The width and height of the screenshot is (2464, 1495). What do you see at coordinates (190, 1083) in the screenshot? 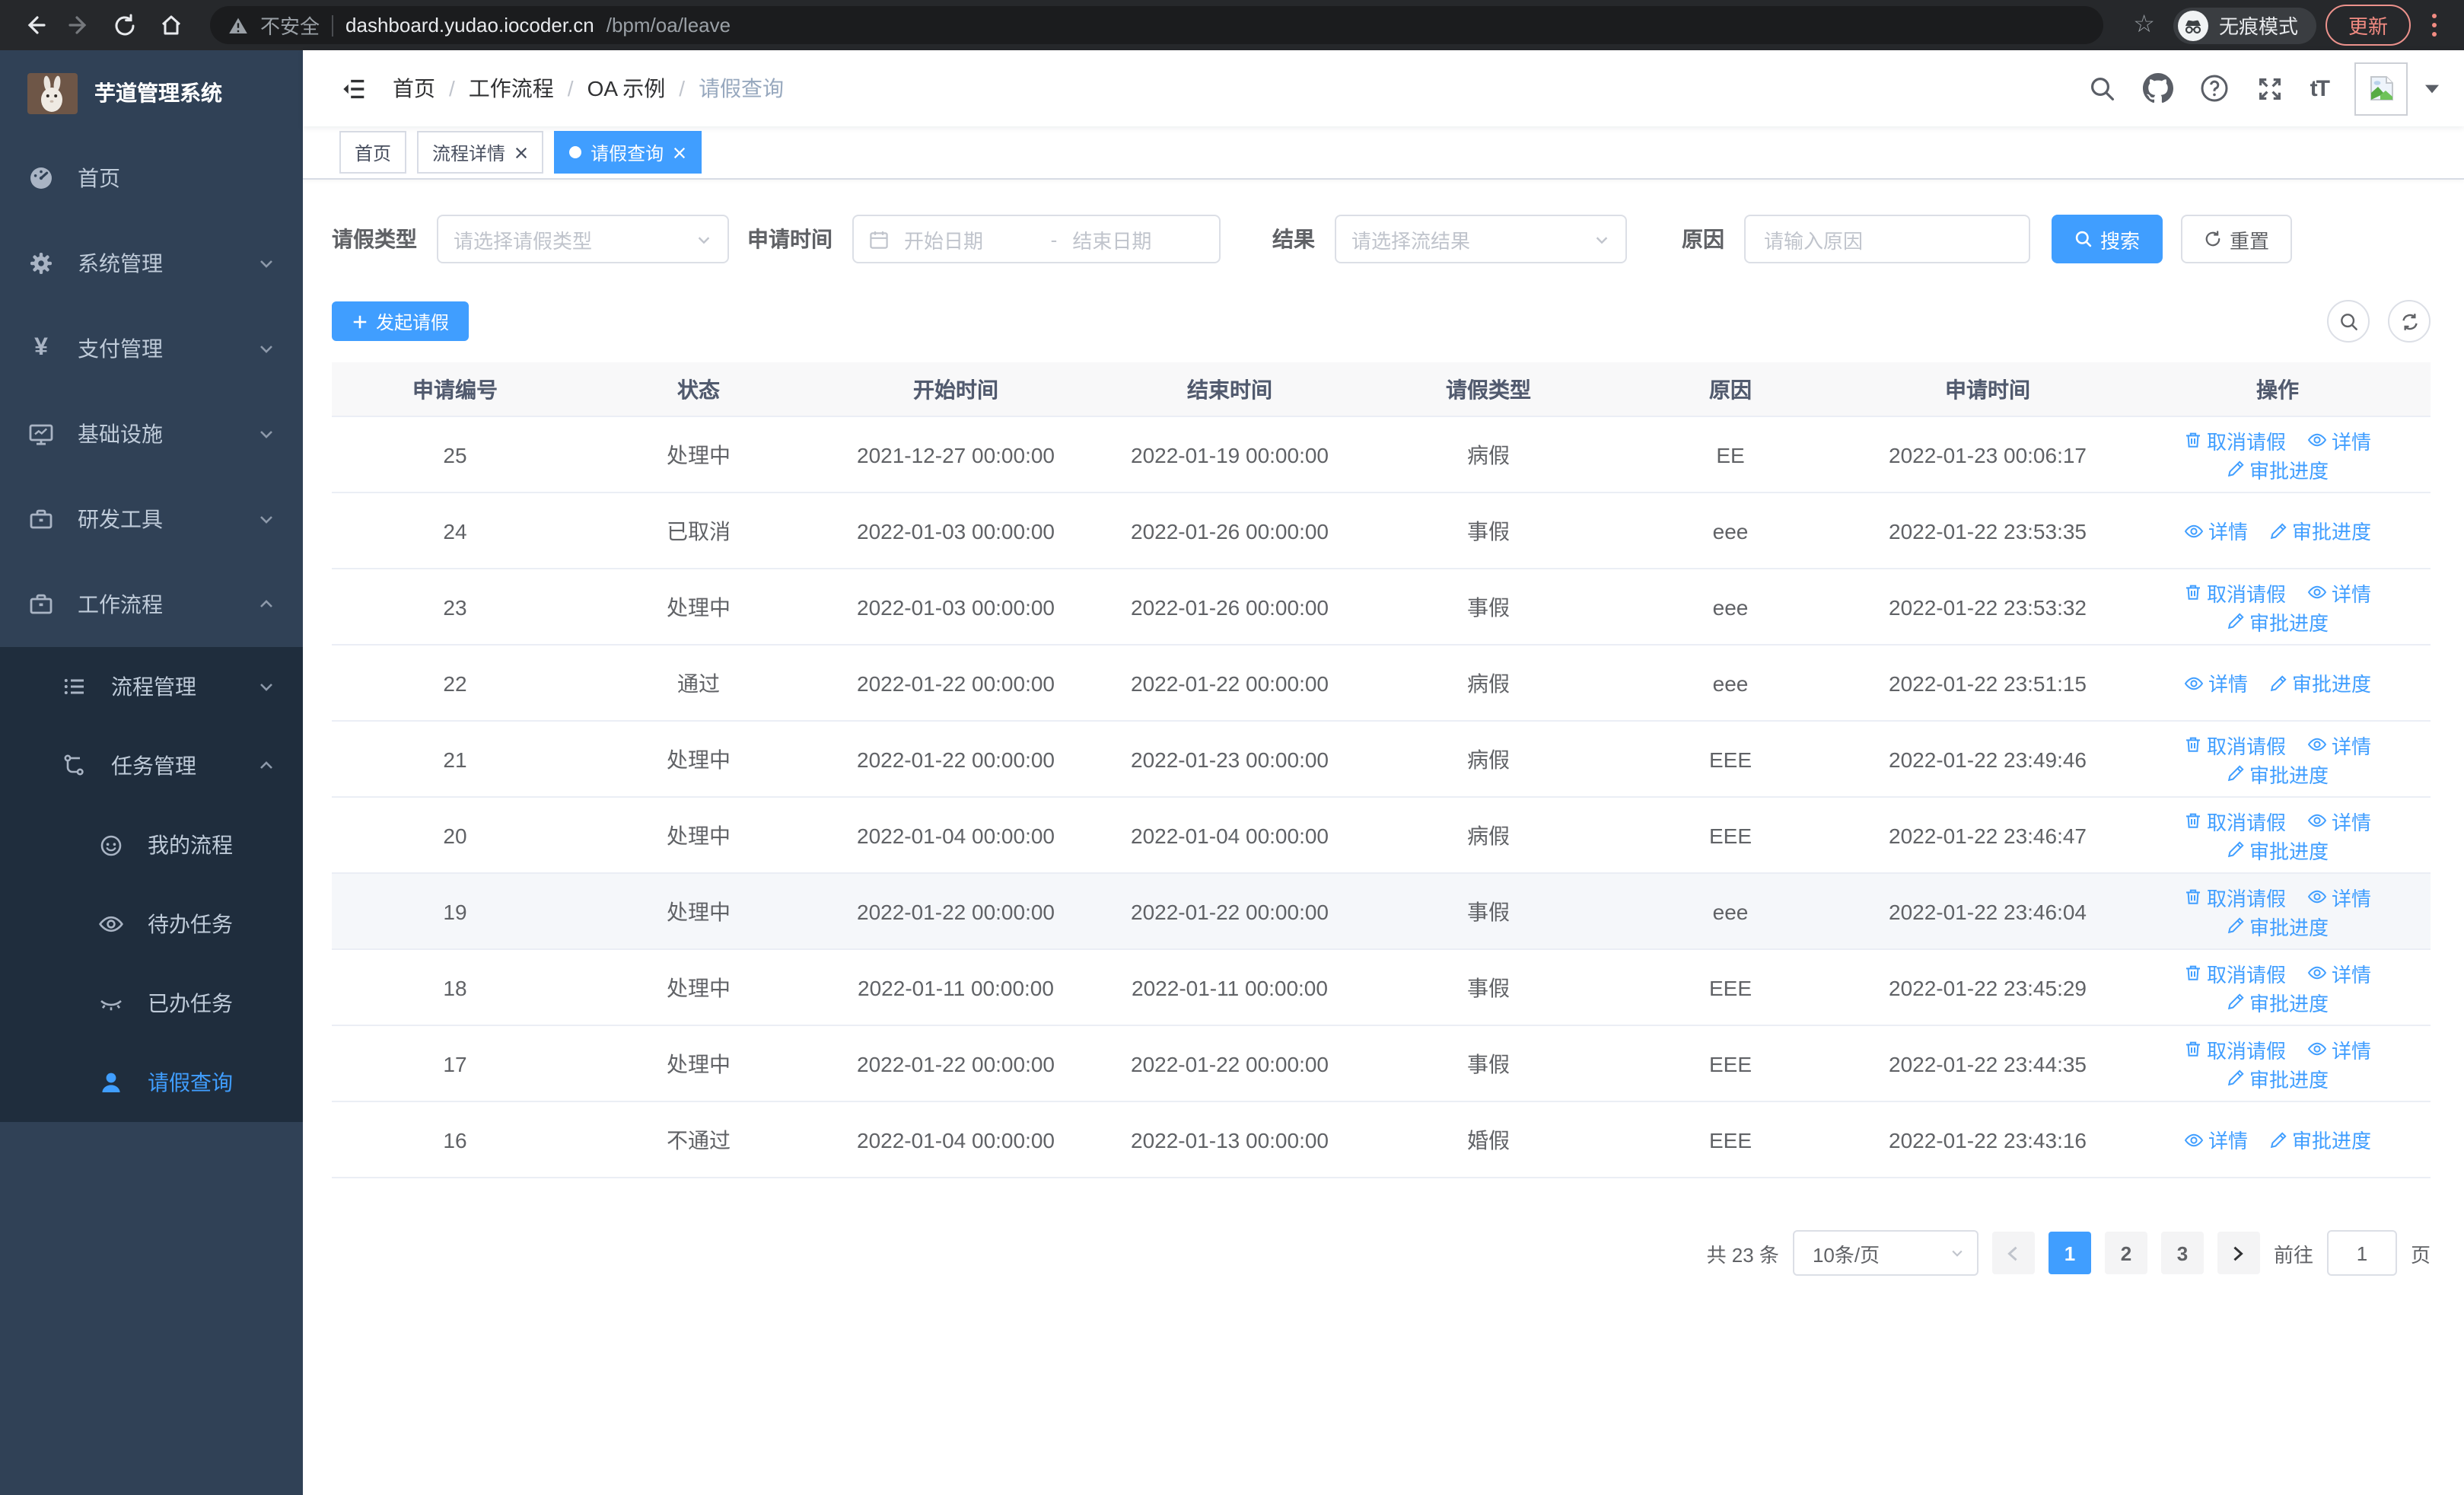
I see `sidebar-item-label: 请假查询` at bounding box center [190, 1083].